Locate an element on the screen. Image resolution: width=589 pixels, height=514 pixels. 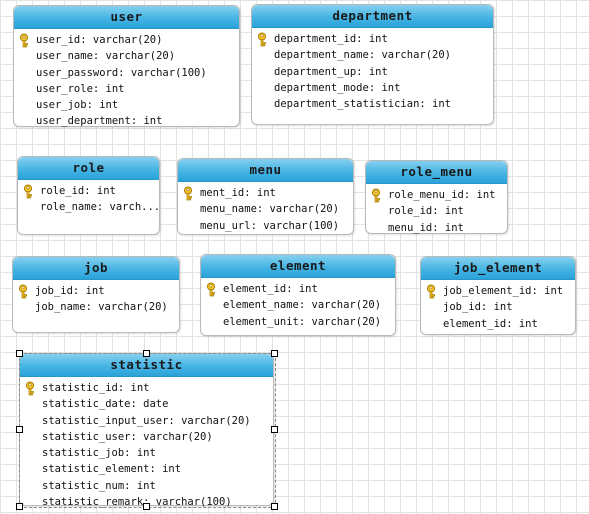
primary-key-field: role_id: int is located at coordinates (88, 191).